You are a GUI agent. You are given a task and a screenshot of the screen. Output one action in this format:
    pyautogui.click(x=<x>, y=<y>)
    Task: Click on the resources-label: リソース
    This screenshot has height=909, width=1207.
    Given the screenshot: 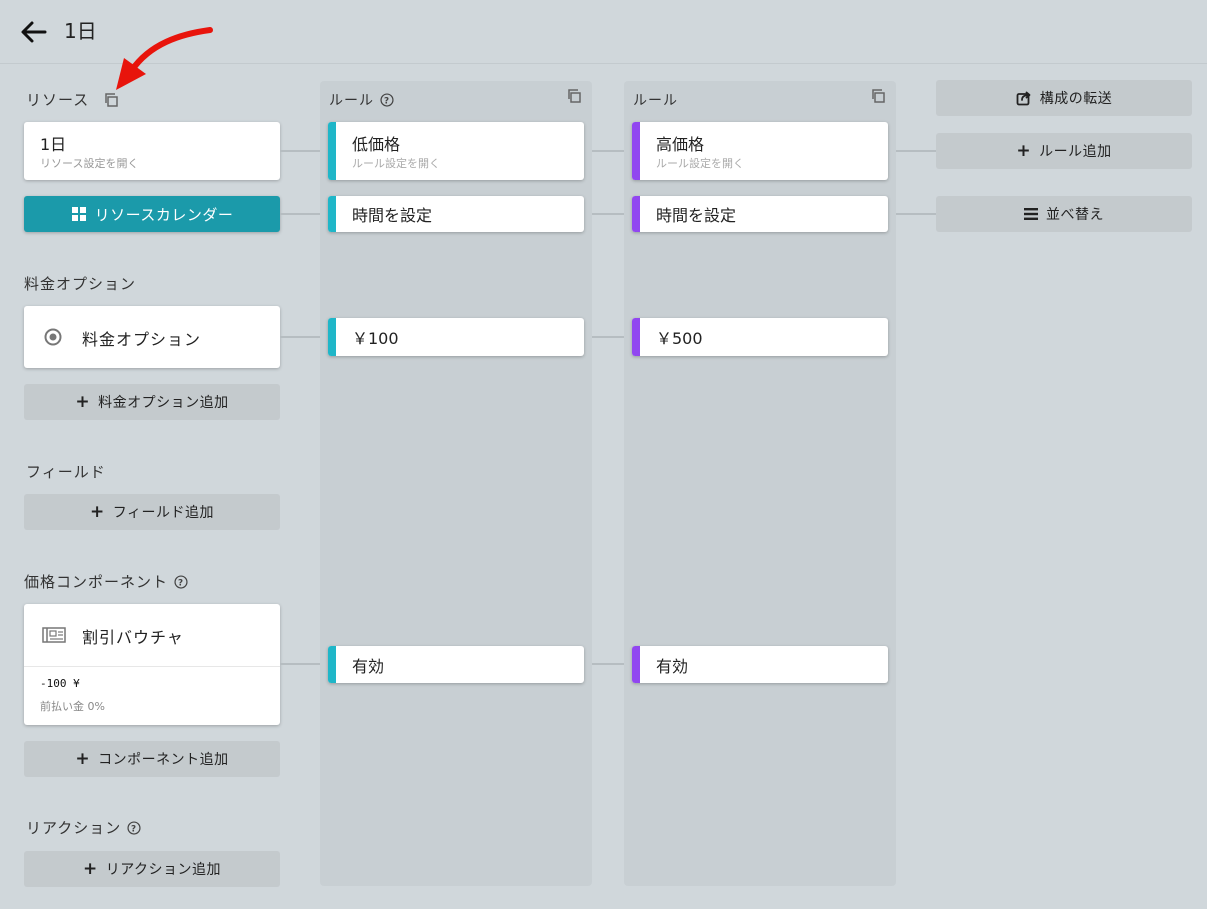 What is the action you would take?
    pyautogui.click(x=72, y=100)
    